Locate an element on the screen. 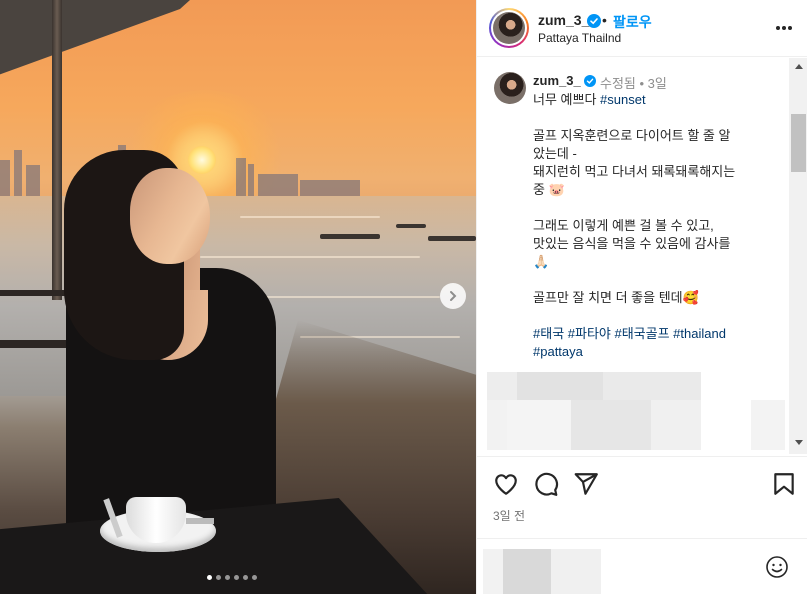 The width and height of the screenshot is (807, 594). awning-pole is located at coordinates (57, 150).